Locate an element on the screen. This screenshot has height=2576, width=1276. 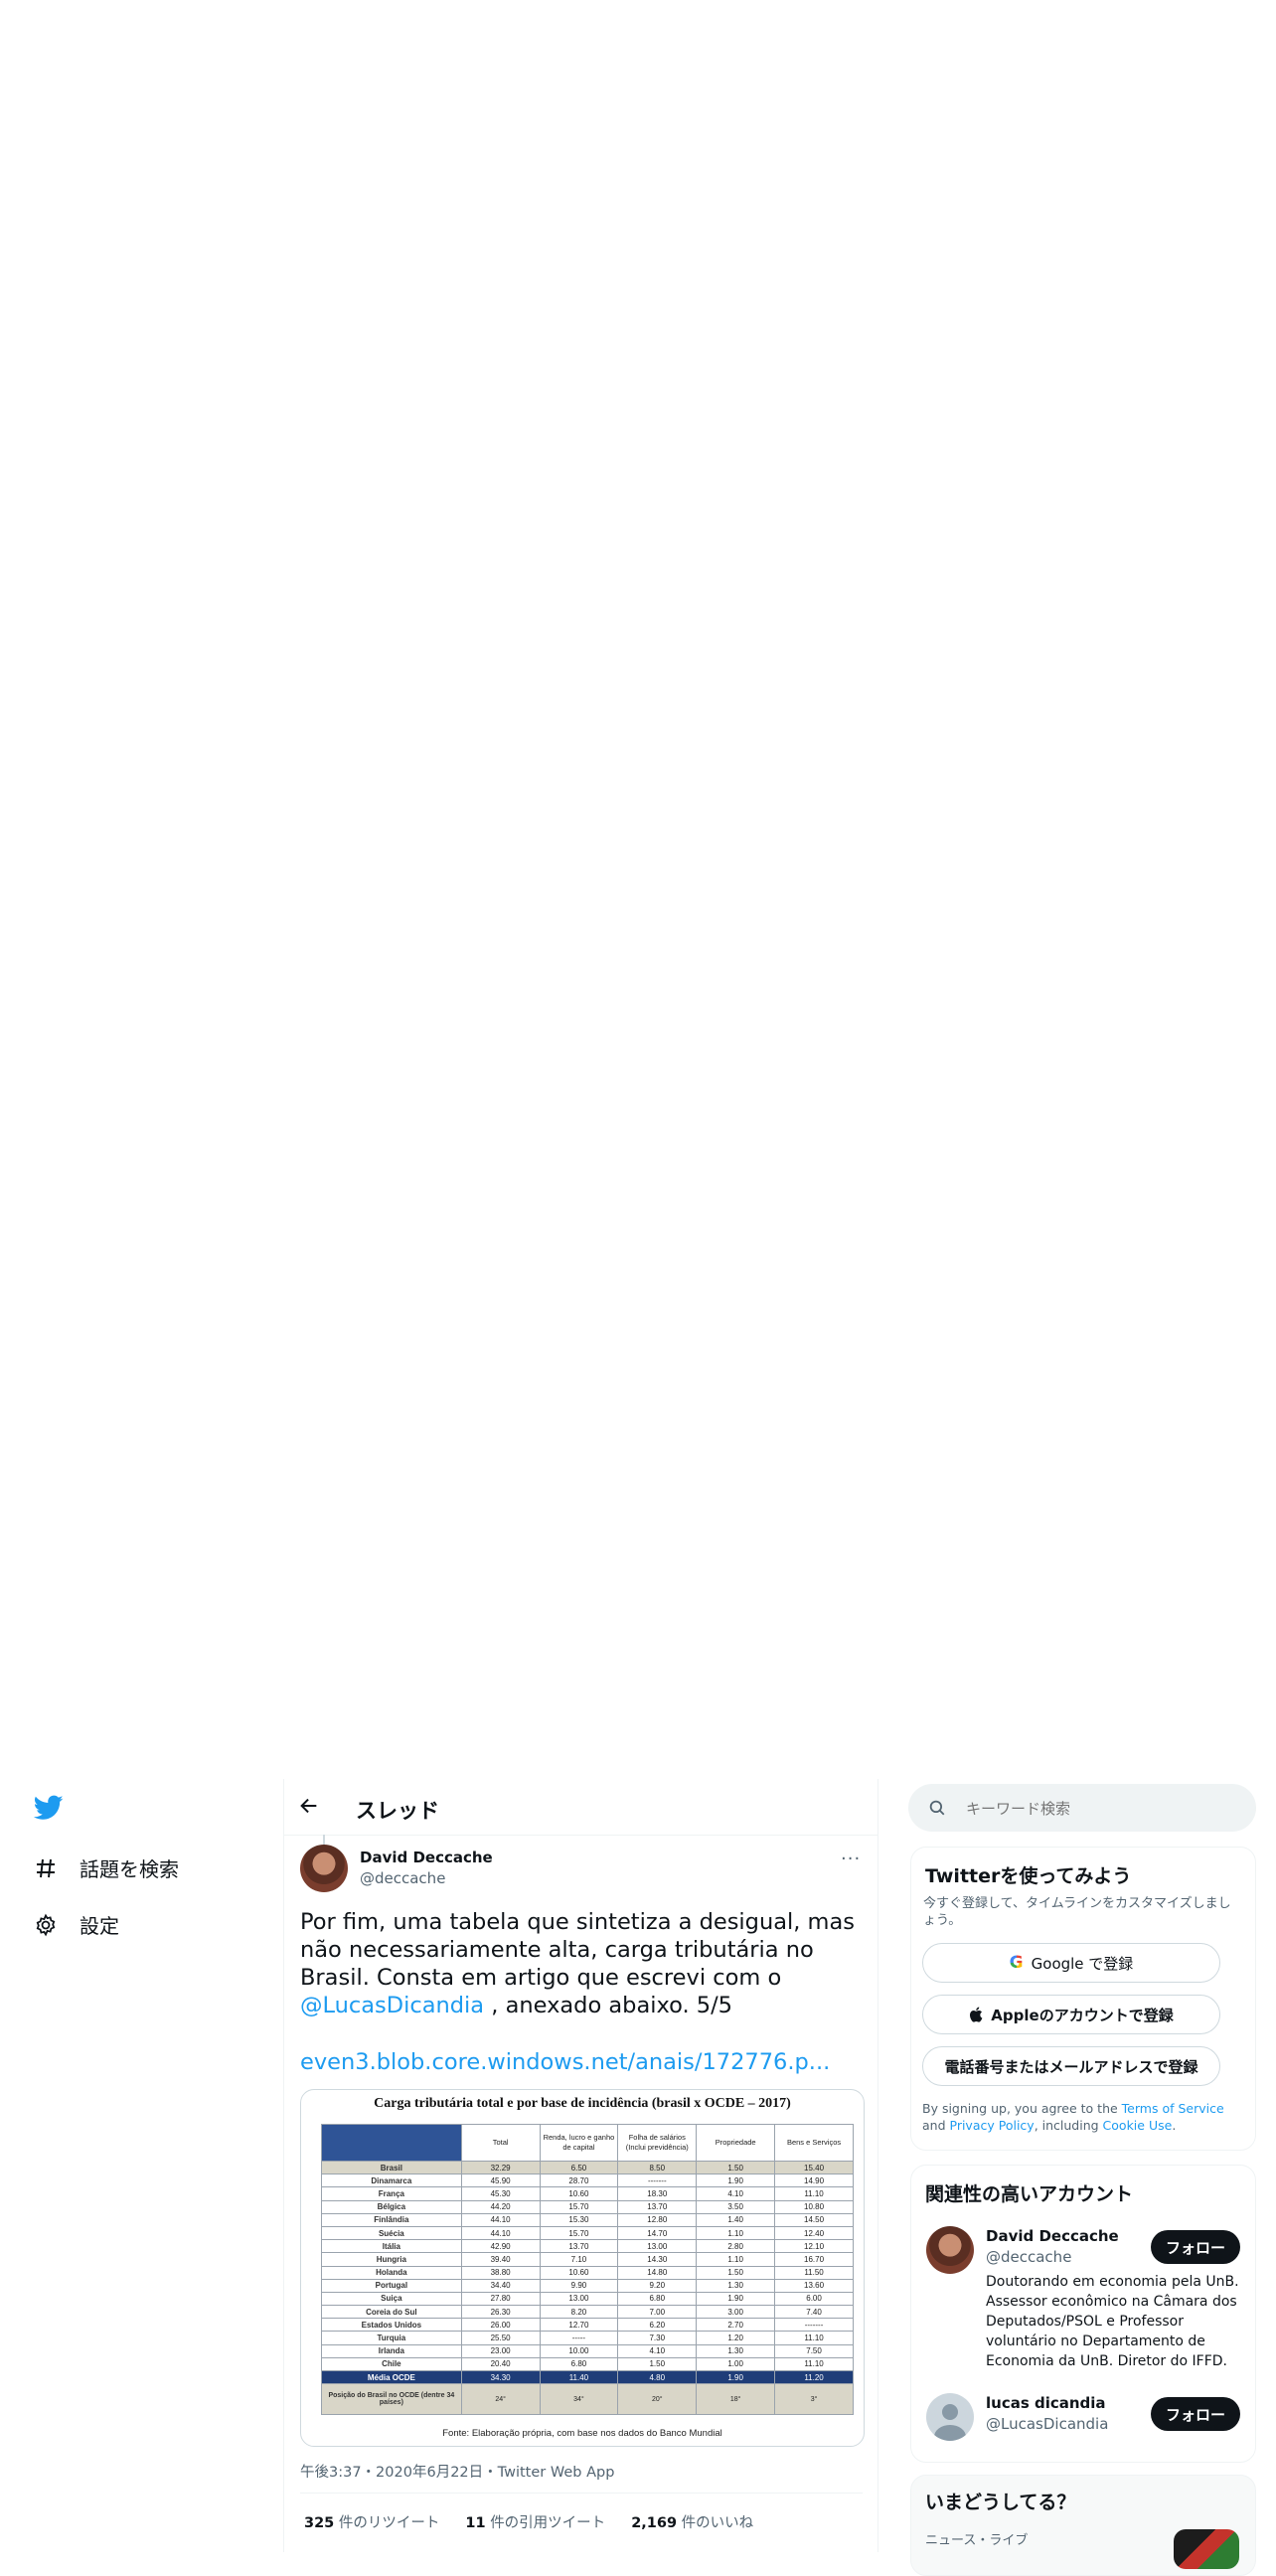
table-cell: 13.00 is located at coordinates (579, 2299).